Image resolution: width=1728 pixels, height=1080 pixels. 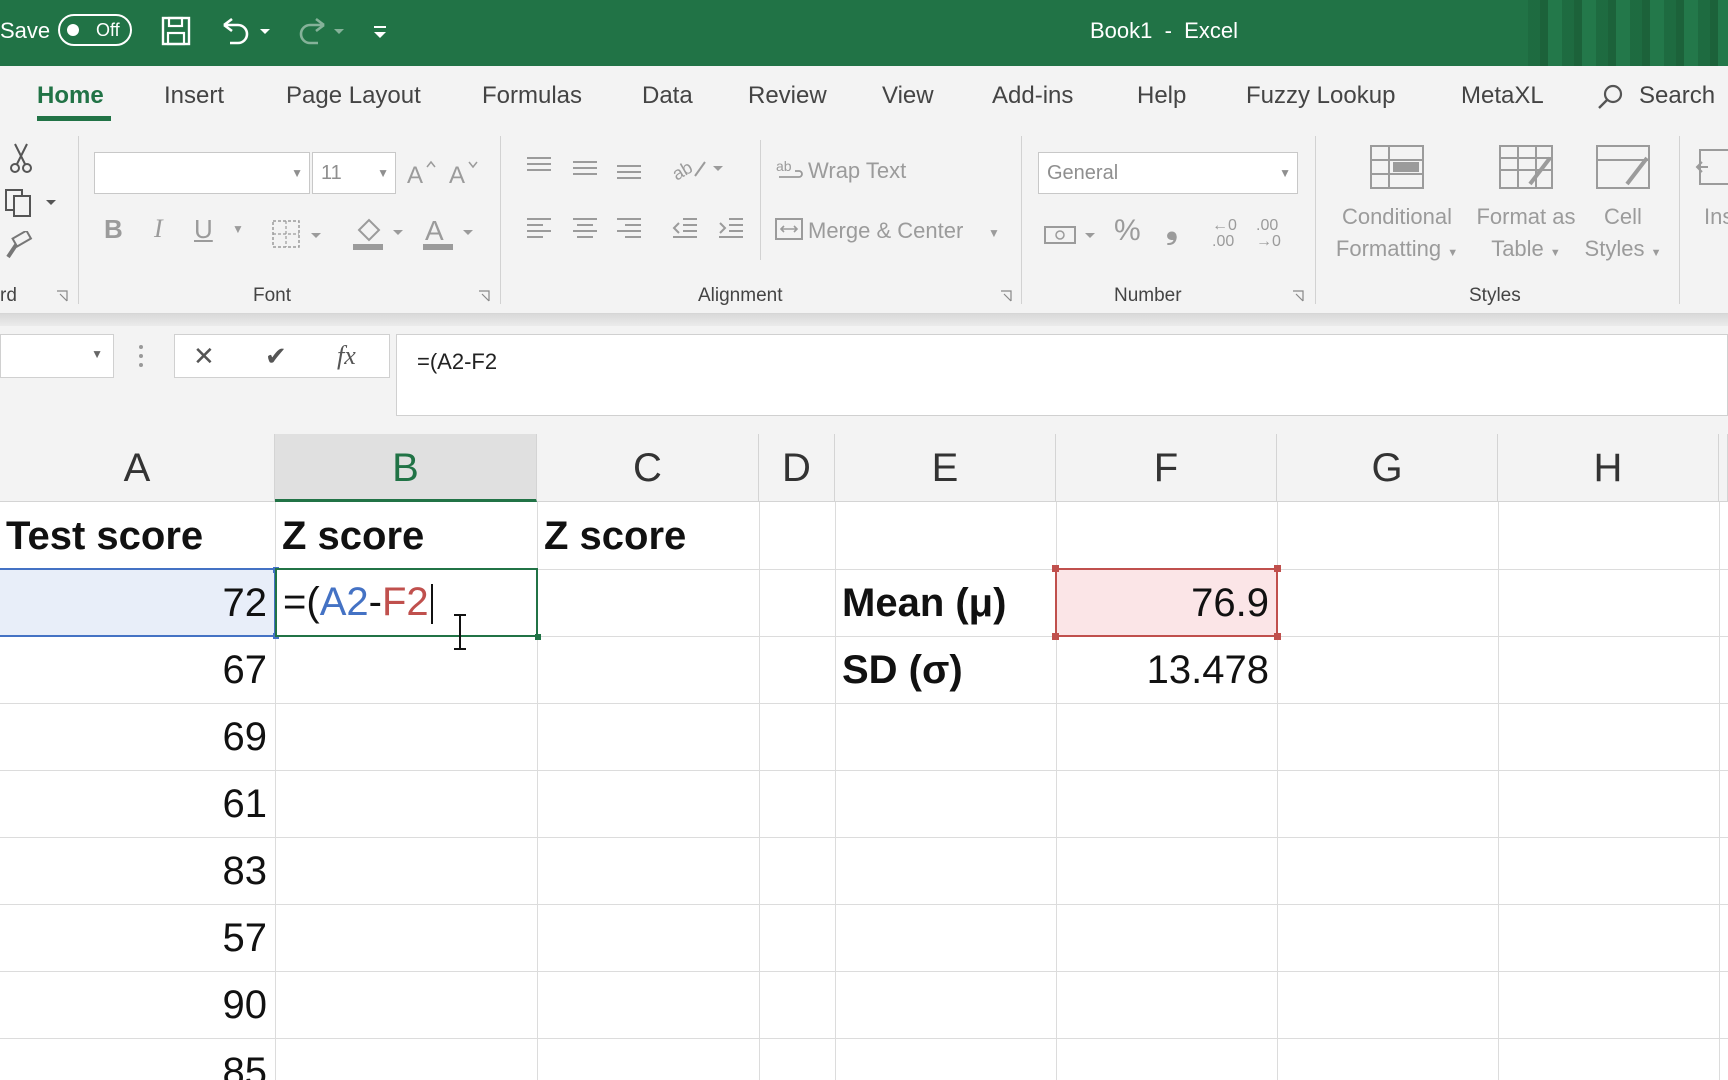 I want to click on font-color-icon: A, so click(x=450, y=233).